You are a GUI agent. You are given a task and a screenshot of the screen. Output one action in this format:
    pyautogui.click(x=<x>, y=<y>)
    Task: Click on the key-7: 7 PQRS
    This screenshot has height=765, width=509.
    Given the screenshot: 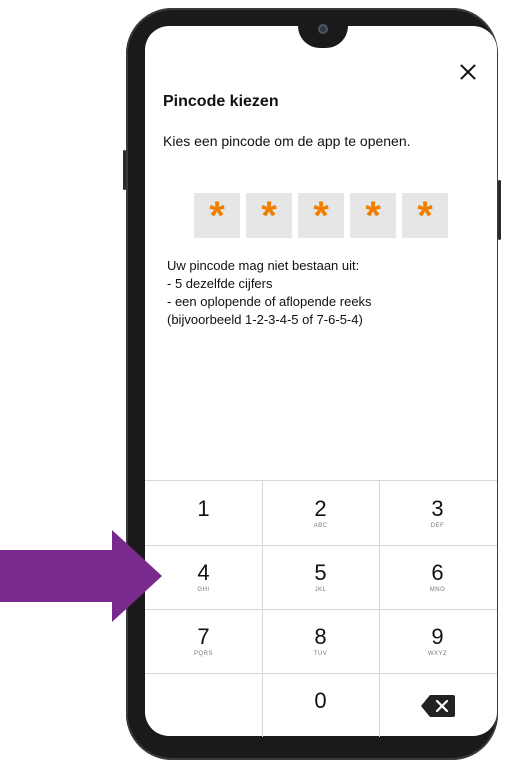 What is the action you would take?
    pyautogui.click(x=203, y=641)
    